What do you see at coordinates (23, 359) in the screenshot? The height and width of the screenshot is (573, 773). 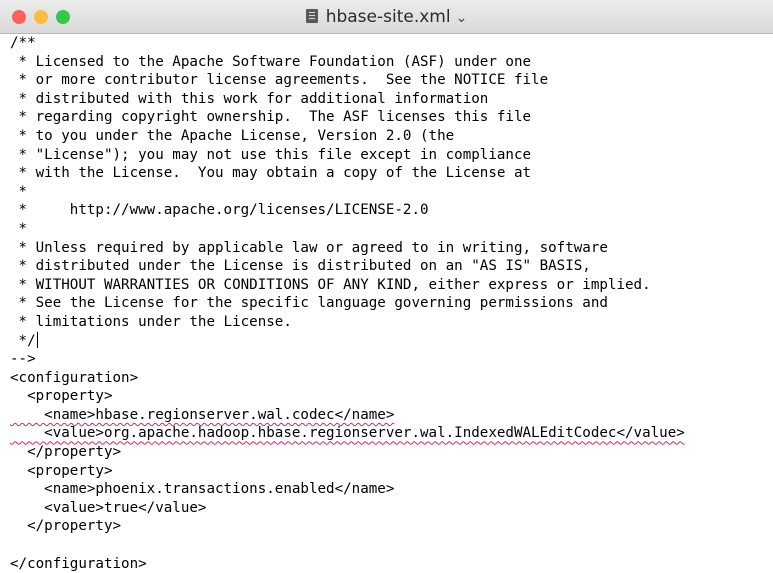 I see `code-line-18: -->` at bounding box center [23, 359].